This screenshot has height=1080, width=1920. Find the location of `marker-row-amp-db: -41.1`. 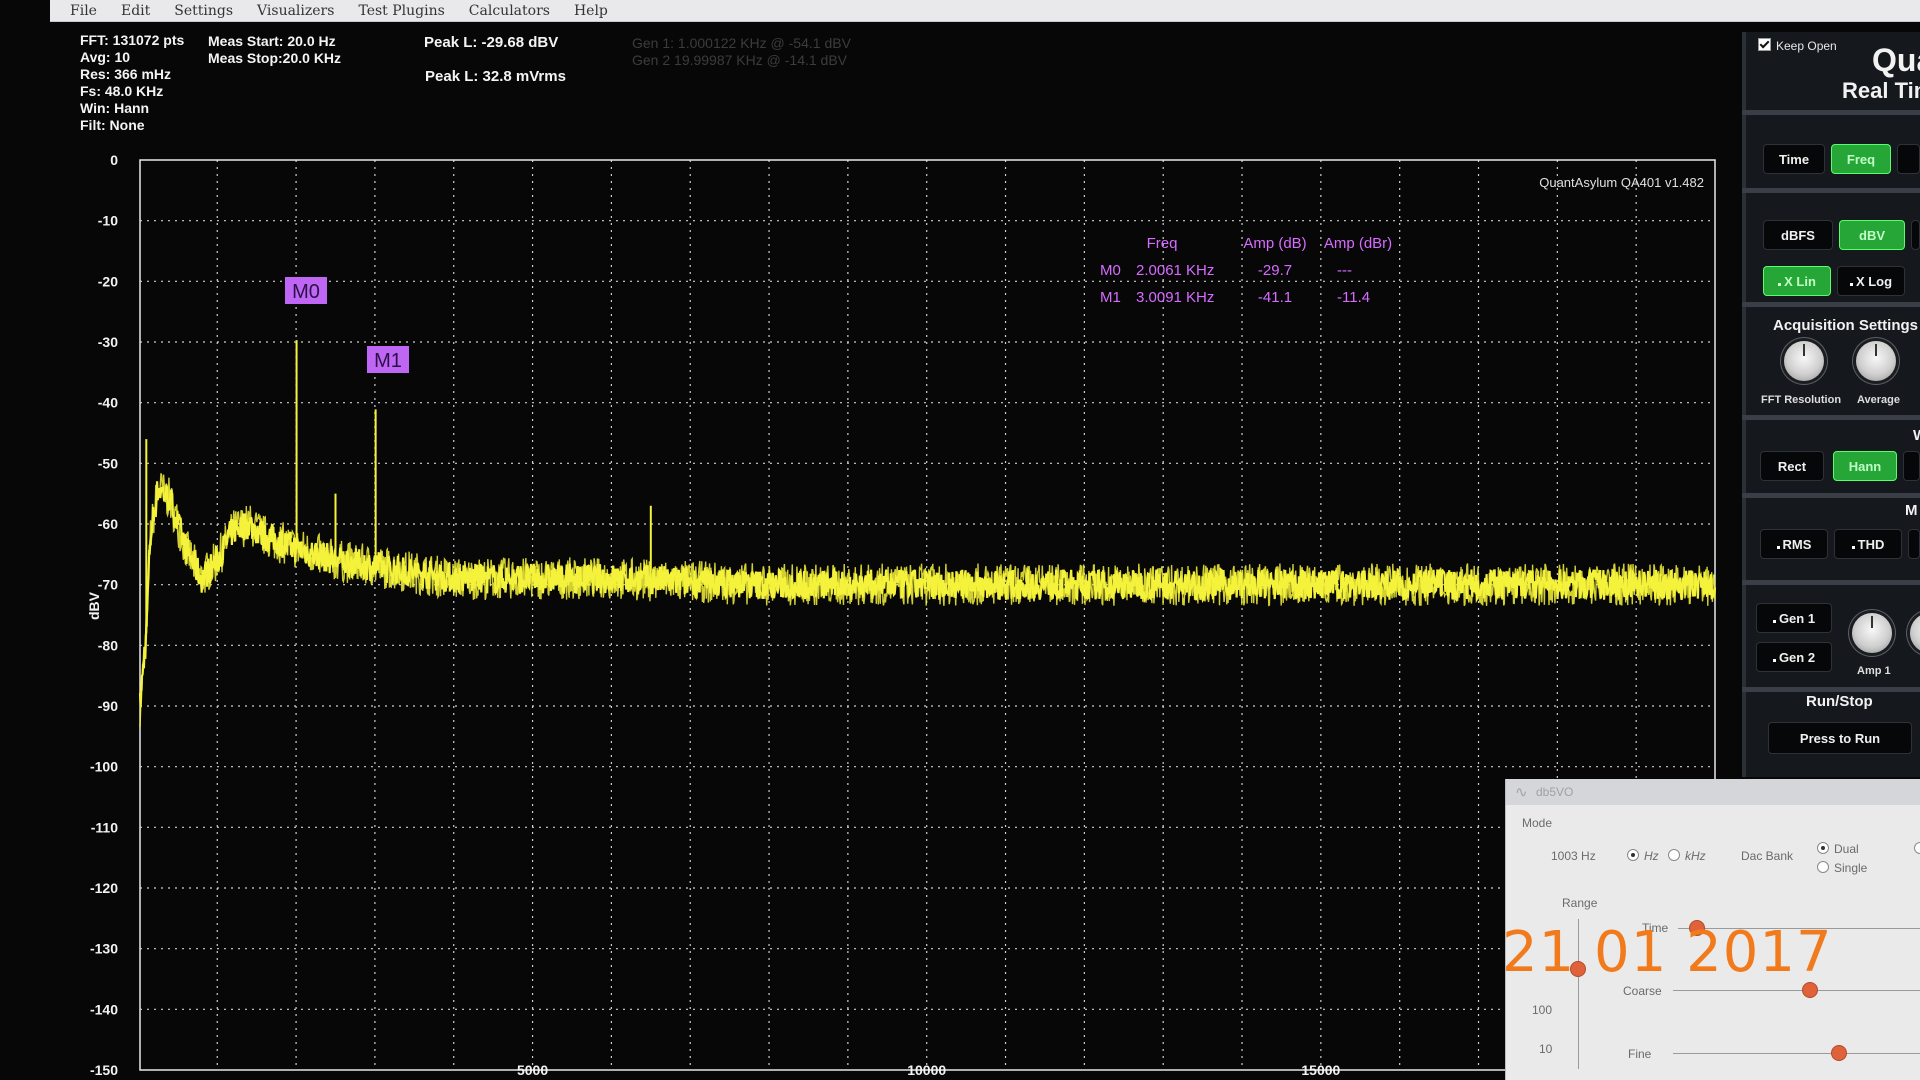

marker-row-amp-db: -41.1 is located at coordinates (1275, 297).